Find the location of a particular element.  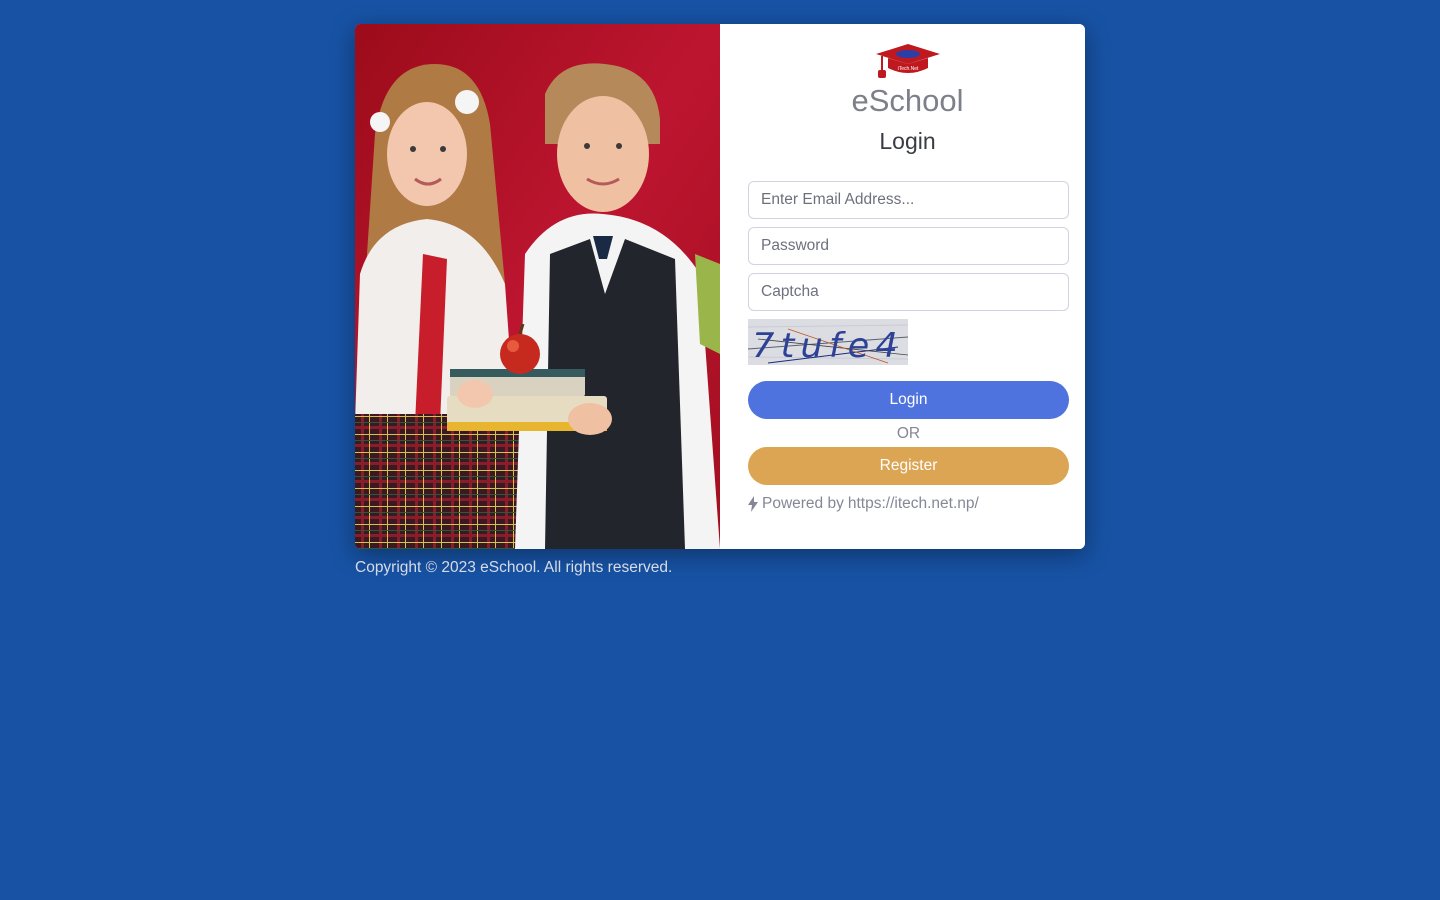

email-field is located at coordinates (908, 200).